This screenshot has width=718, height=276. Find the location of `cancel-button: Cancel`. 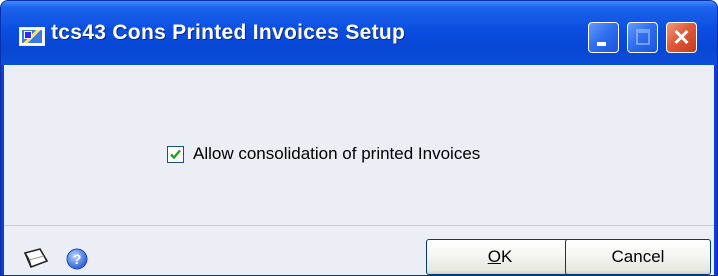

cancel-button: Cancel is located at coordinates (638, 257).